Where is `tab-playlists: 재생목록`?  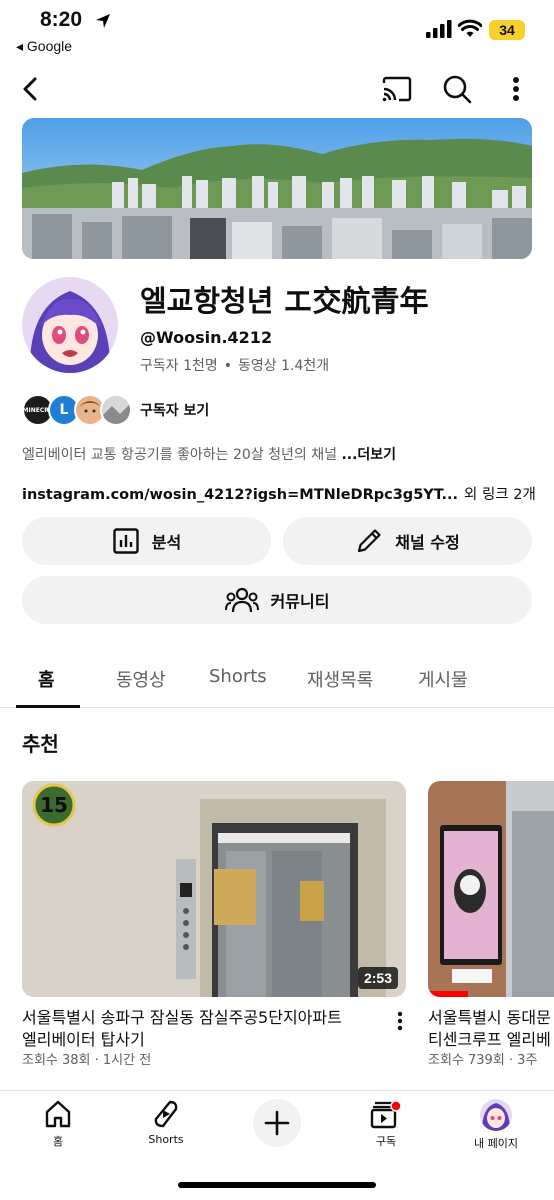
tab-playlists: 재생목록 is located at coordinates (340, 679).